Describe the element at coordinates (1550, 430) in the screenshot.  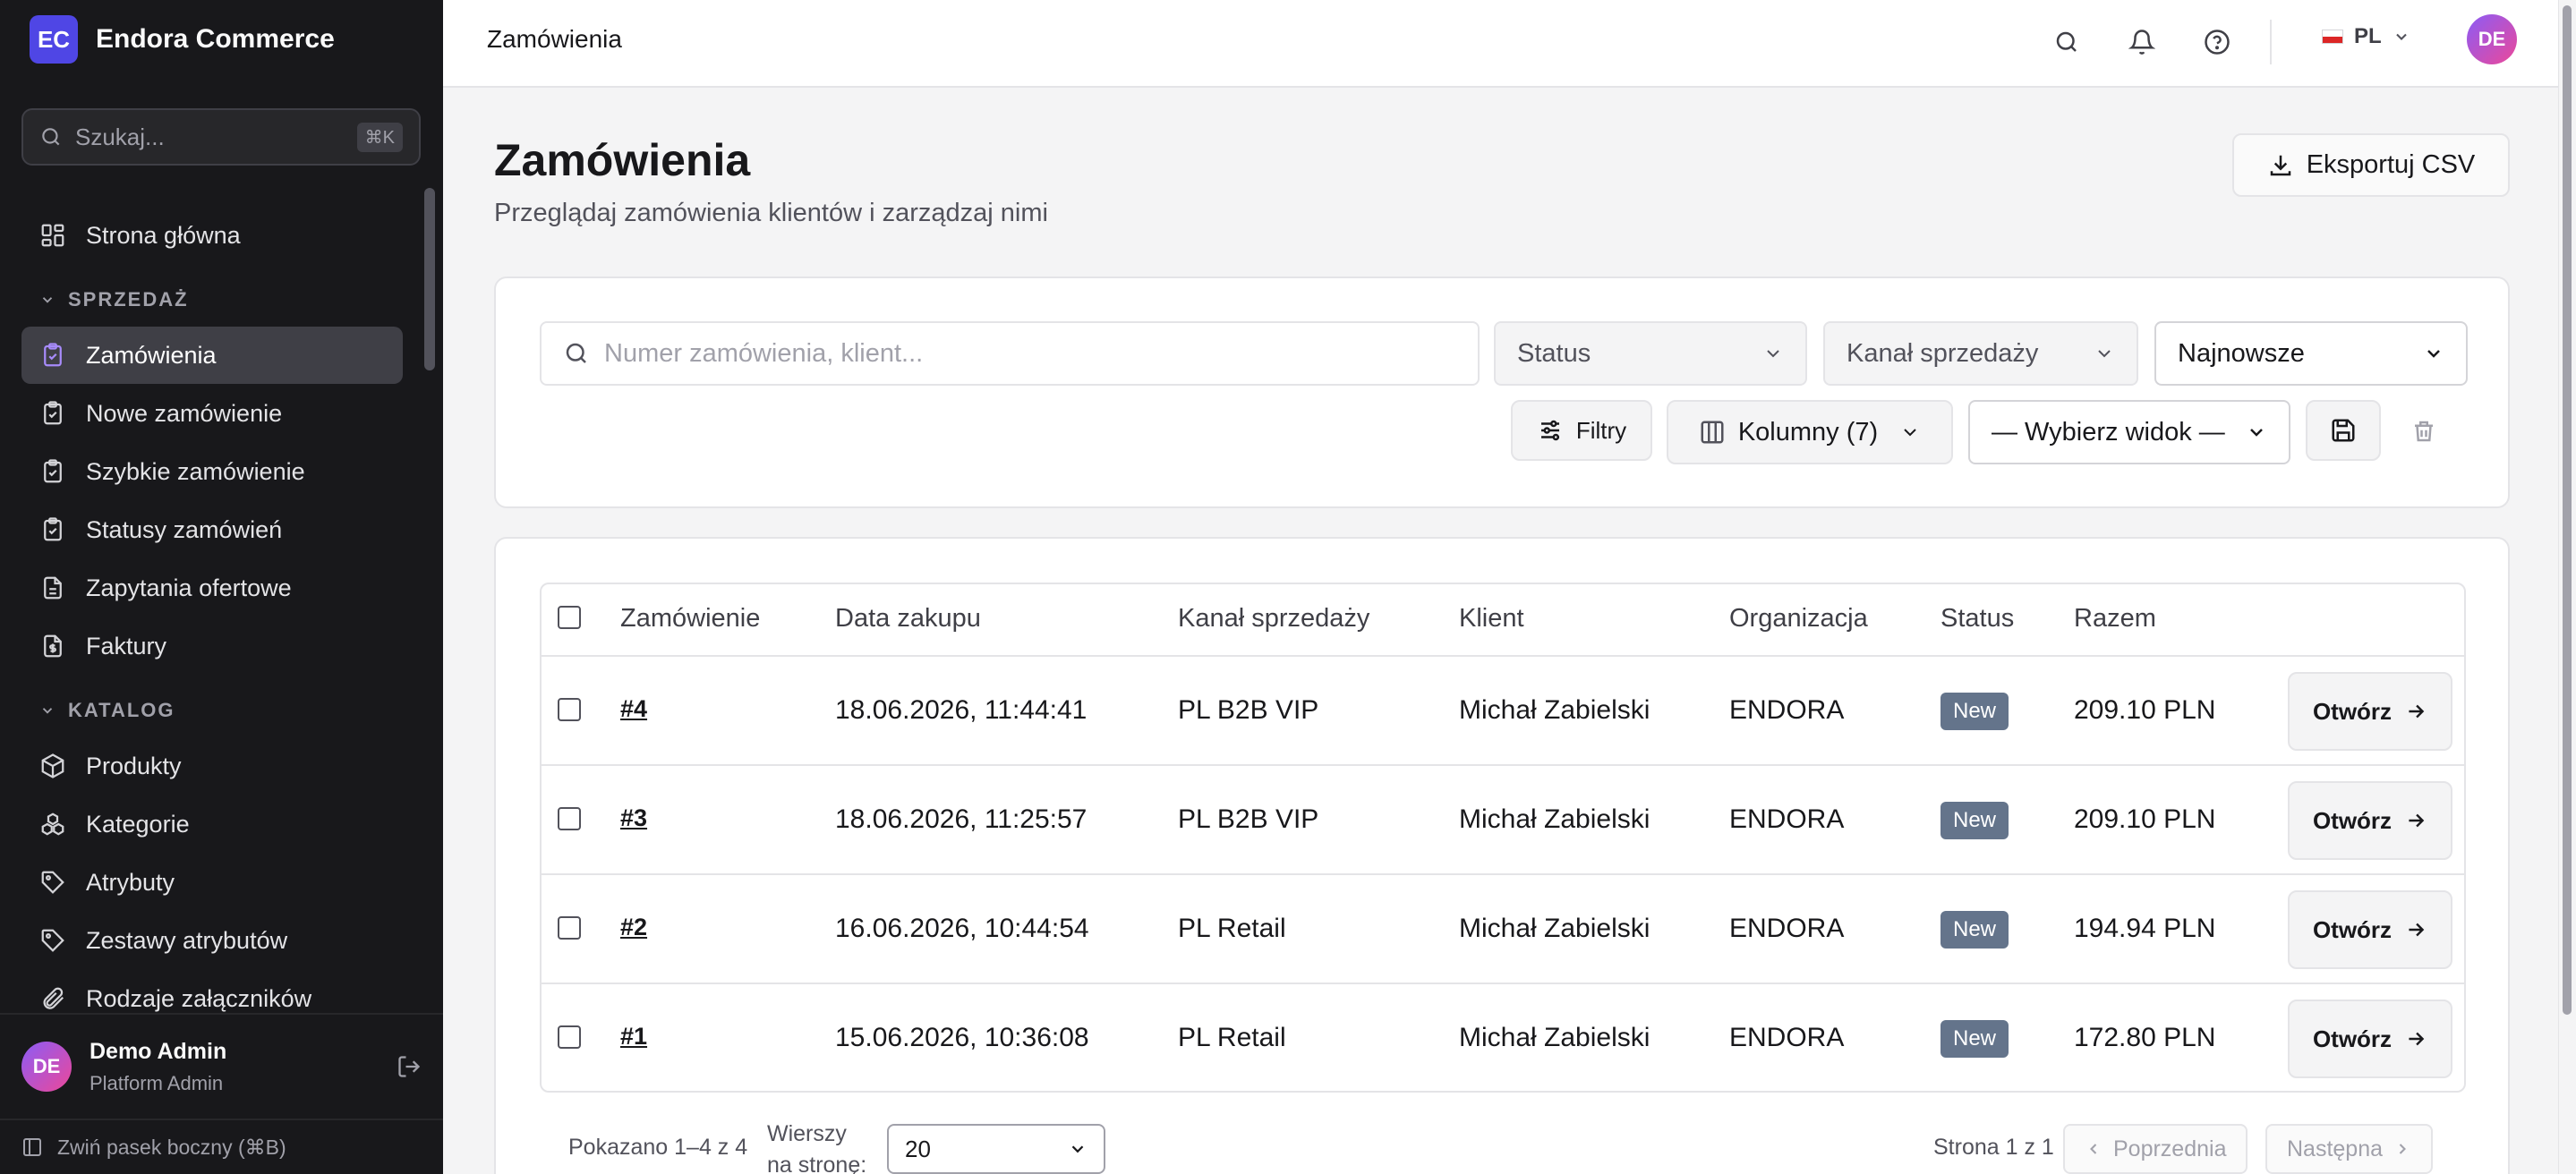
I see `sliders-icon` at that location.